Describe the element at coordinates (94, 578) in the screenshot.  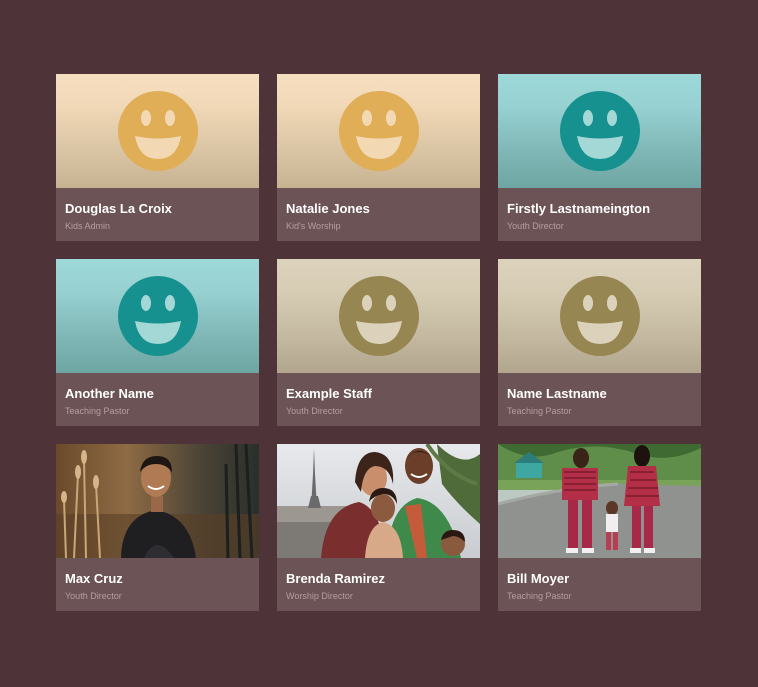
I see `staff-name: Max Cruz` at that location.